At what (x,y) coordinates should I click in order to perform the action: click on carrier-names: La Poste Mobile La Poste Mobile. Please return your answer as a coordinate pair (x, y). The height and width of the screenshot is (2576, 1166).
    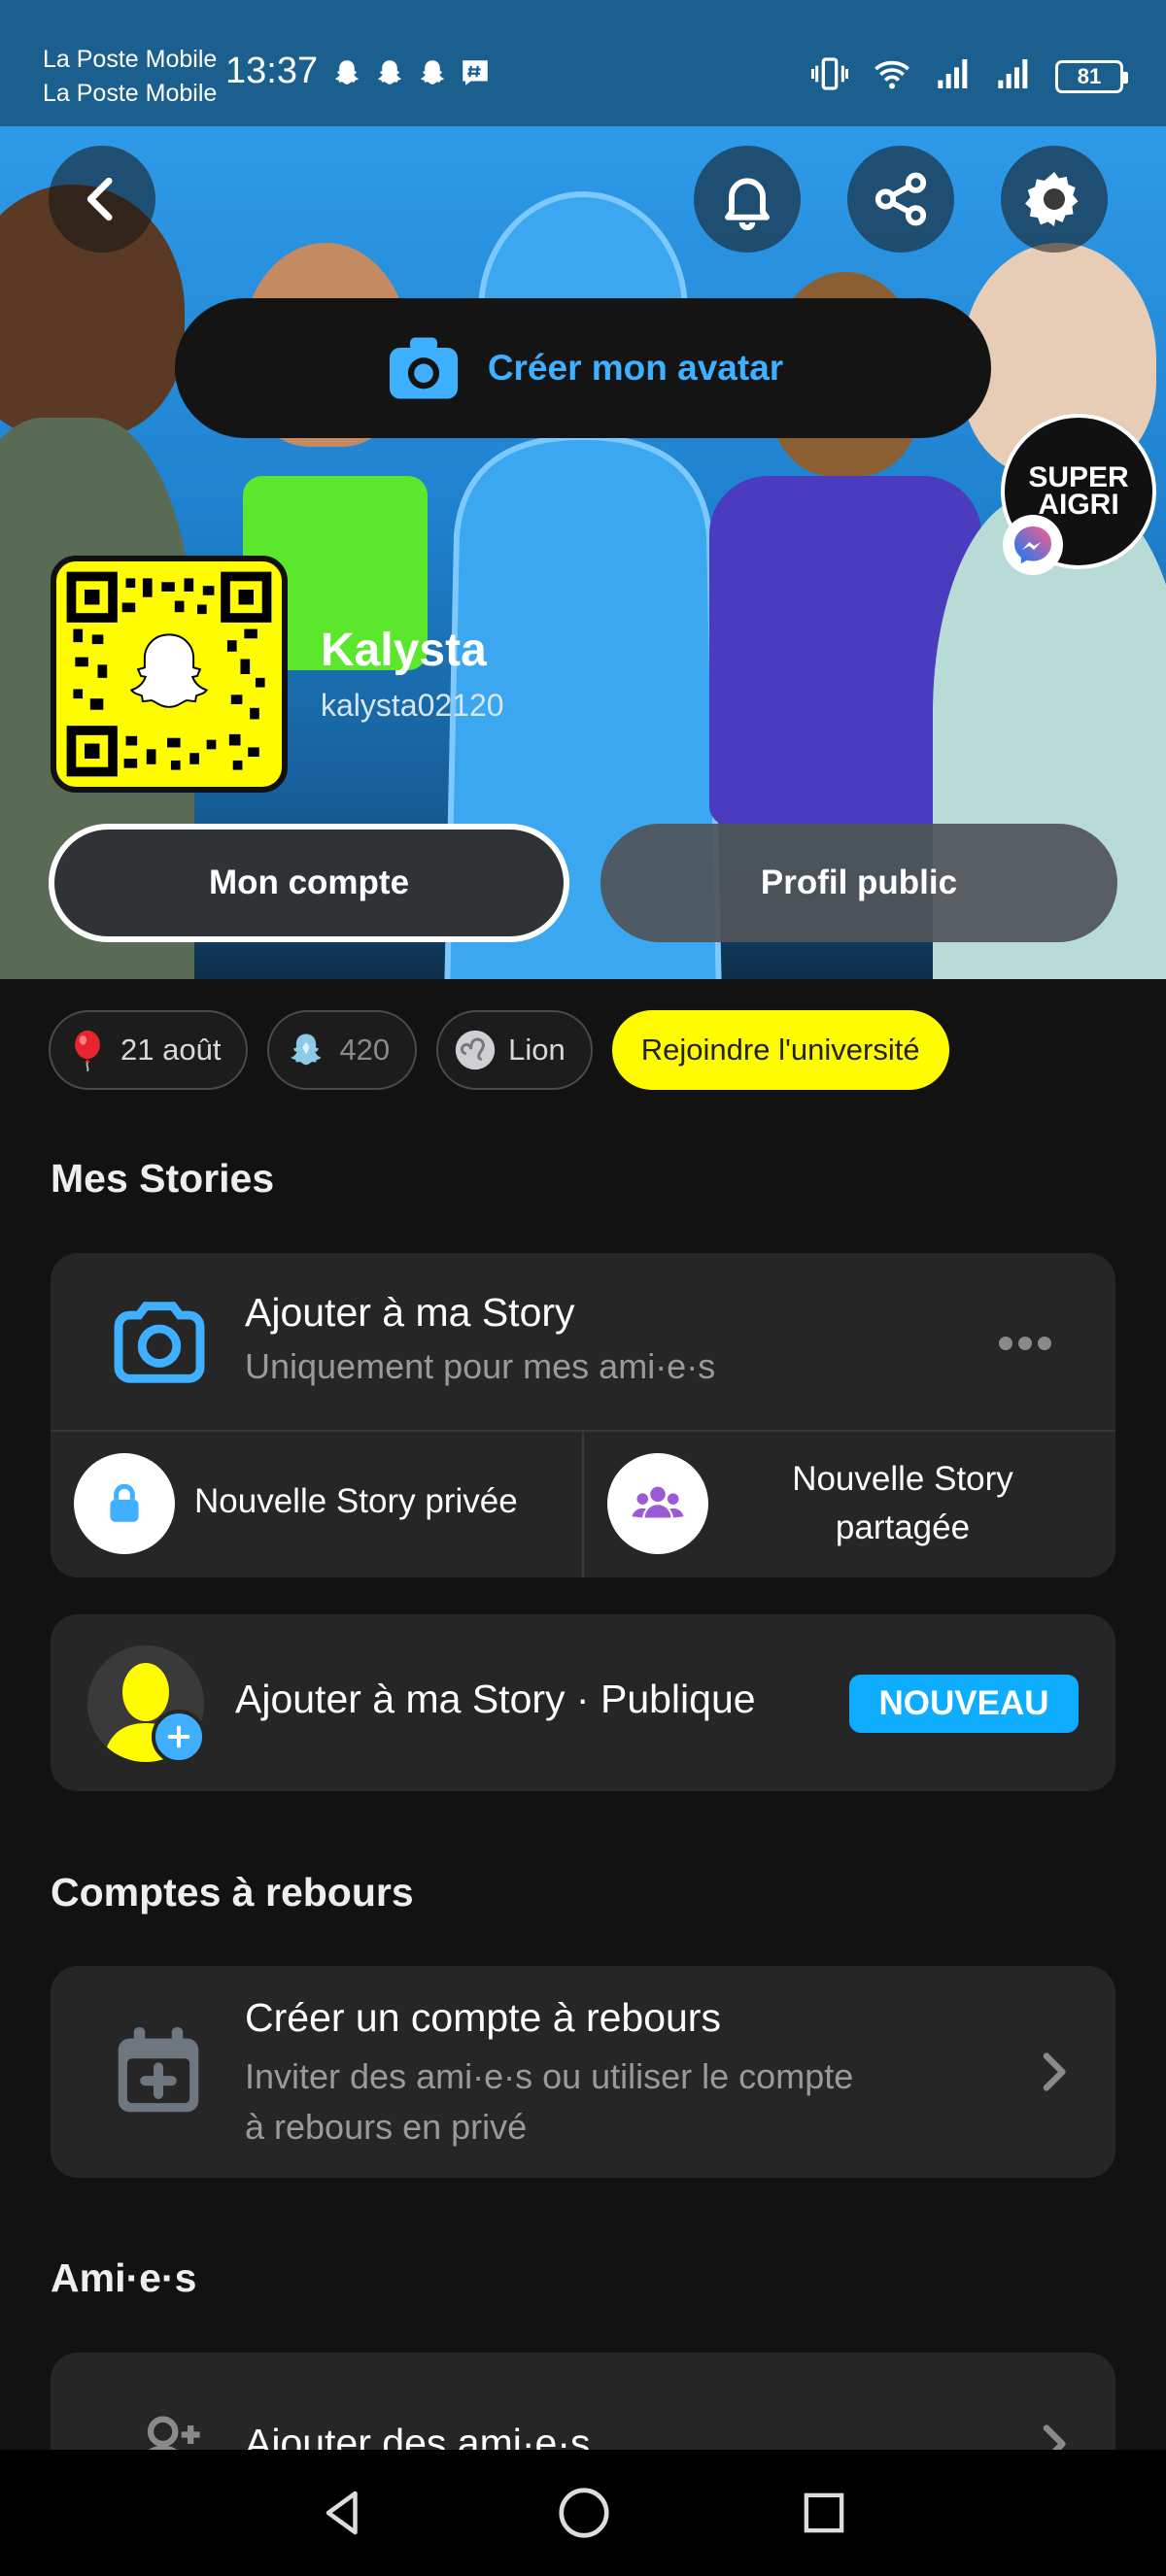
    Looking at the image, I should click on (130, 77).